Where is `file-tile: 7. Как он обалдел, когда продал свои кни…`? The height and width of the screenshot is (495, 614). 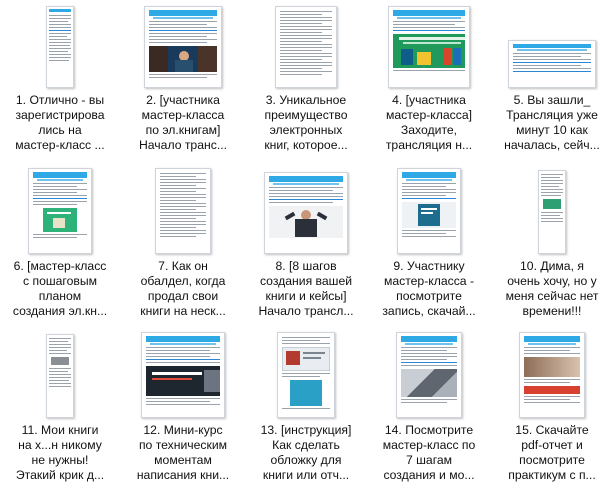 file-tile: 7. Как он обалдел, когда продал свои кни… is located at coordinates (183, 242).